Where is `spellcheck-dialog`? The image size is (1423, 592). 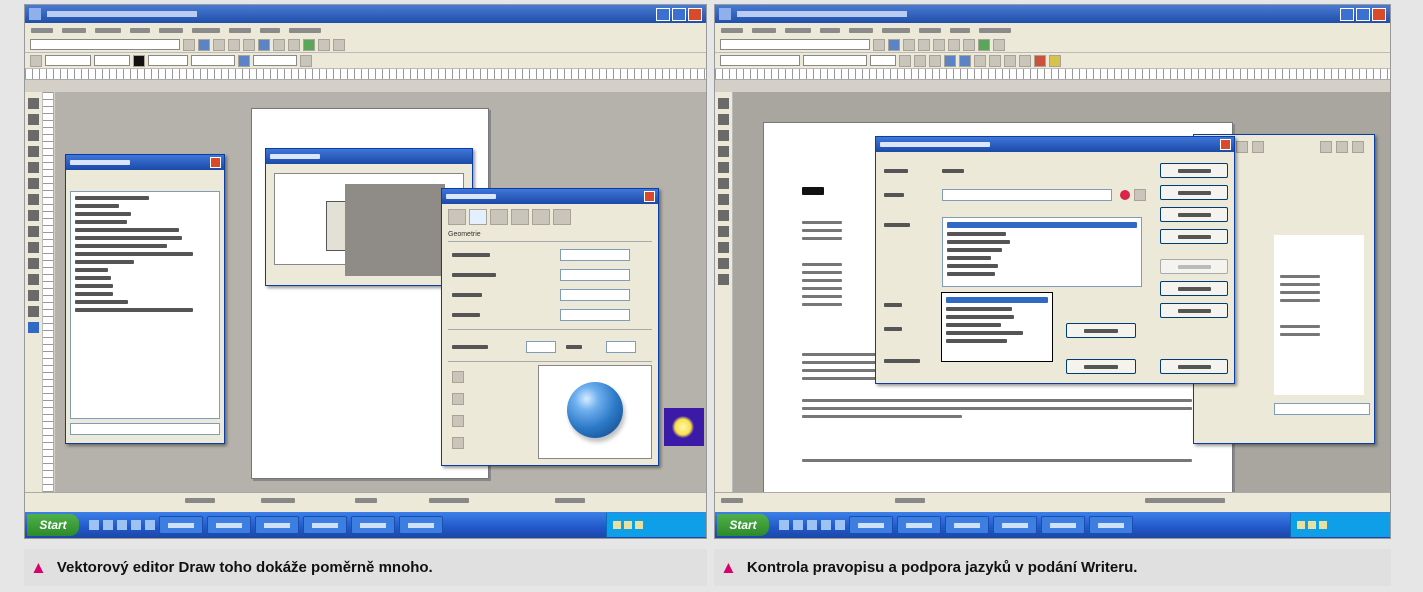
spellcheck-dialog is located at coordinates (1055, 260).